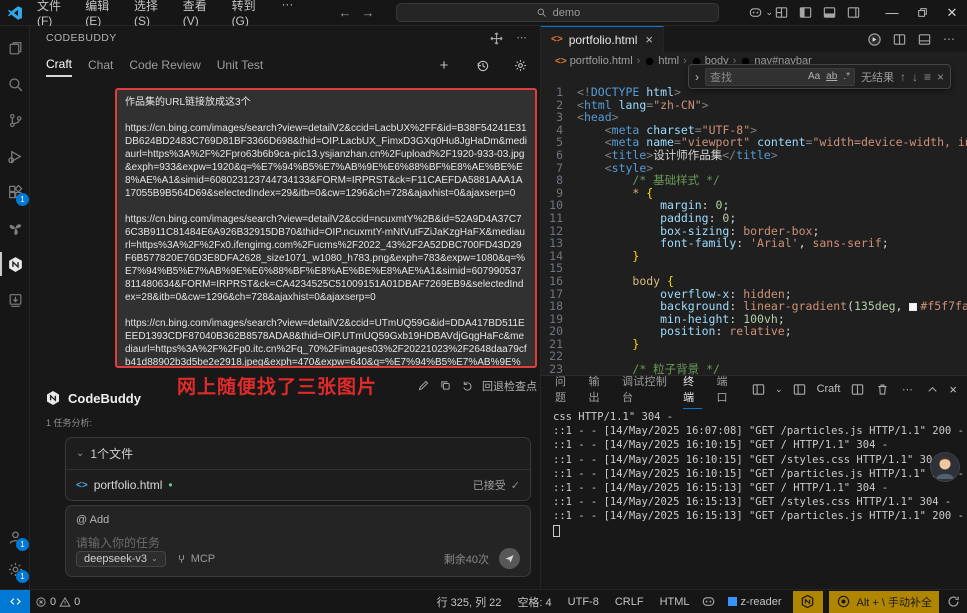 This screenshot has width=967, height=613. I want to click on find-results: 无结果, so click(877, 77).